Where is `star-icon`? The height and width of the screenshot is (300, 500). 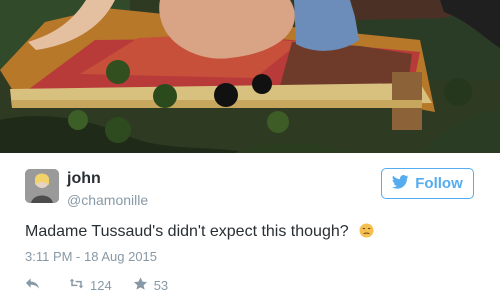 star-icon is located at coordinates (140, 285).